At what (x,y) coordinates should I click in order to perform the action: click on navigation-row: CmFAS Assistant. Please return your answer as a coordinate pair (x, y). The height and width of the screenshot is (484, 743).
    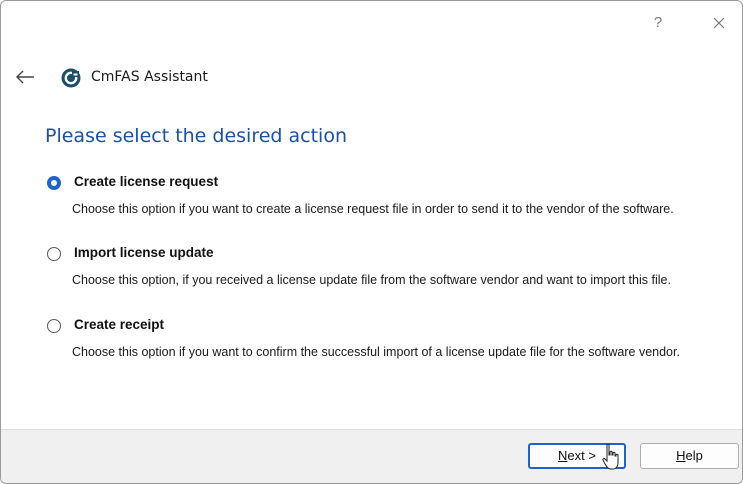
    Looking at the image, I should click on (371, 78).